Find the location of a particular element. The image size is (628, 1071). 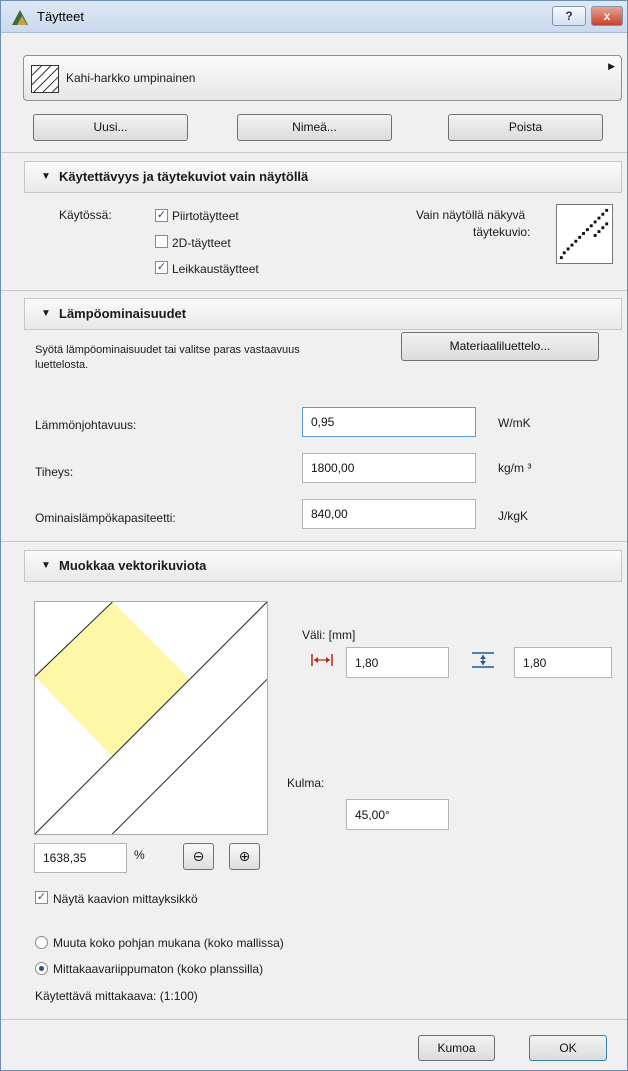

density-unit: kg/m ³ is located at coordinates (515, 468).